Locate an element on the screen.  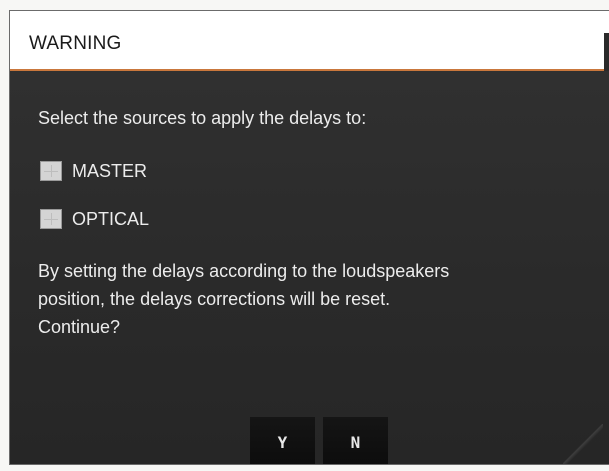
titlebar-edge-accent is located at coordinates (606, 52).